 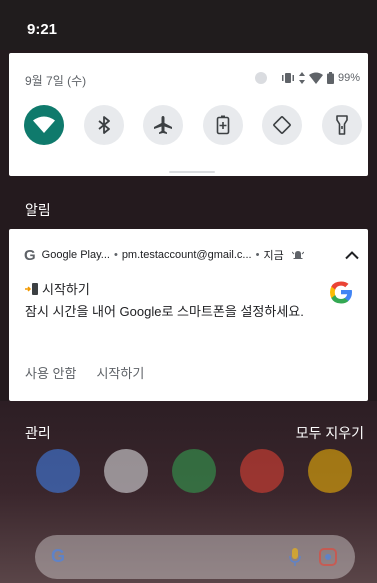 What do you see at coordinates (84, 372) in the screenshot?
I see `notification-actions: 사용 안함 시작하기` at bounding box center [84, 372].